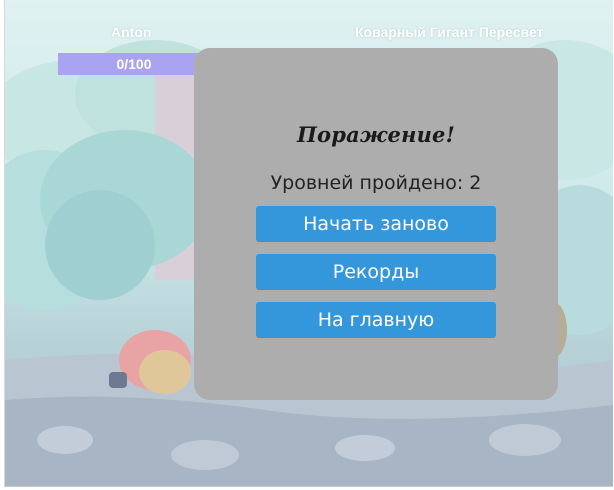 This screenshot has height=490, width=614. Describe the element at coordinates (131, 32) in the screenshot. I see `player-name: Anton` at that location.